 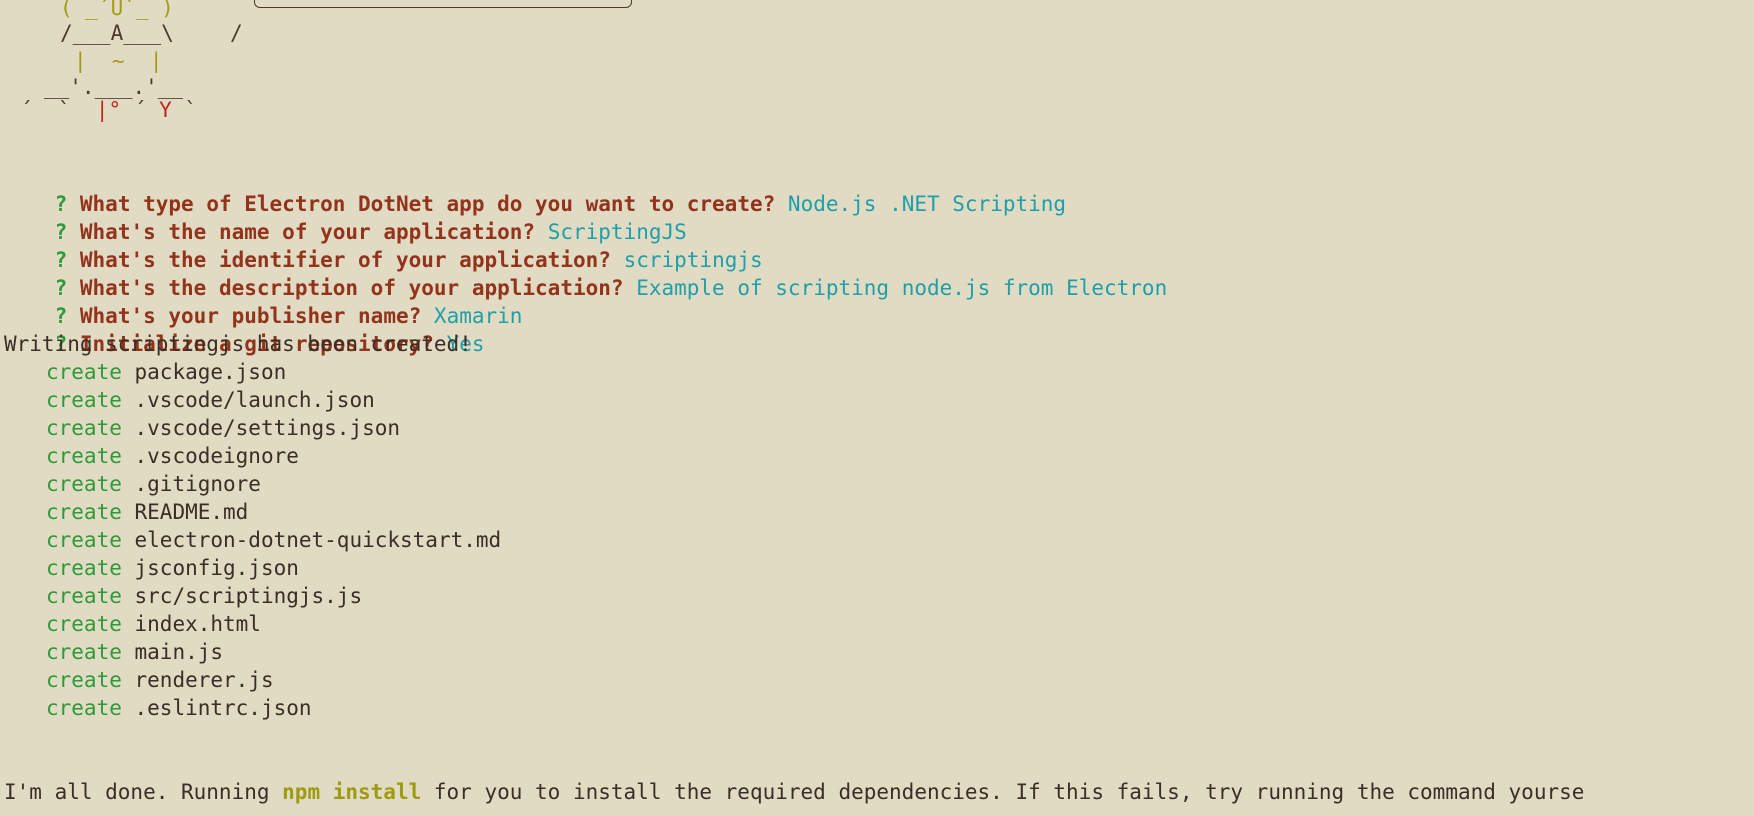 What do you see at coordinates (223, 708) in the screenshot?
I see `created-file: .eslintrc.json` at bounding box center [223, 708].